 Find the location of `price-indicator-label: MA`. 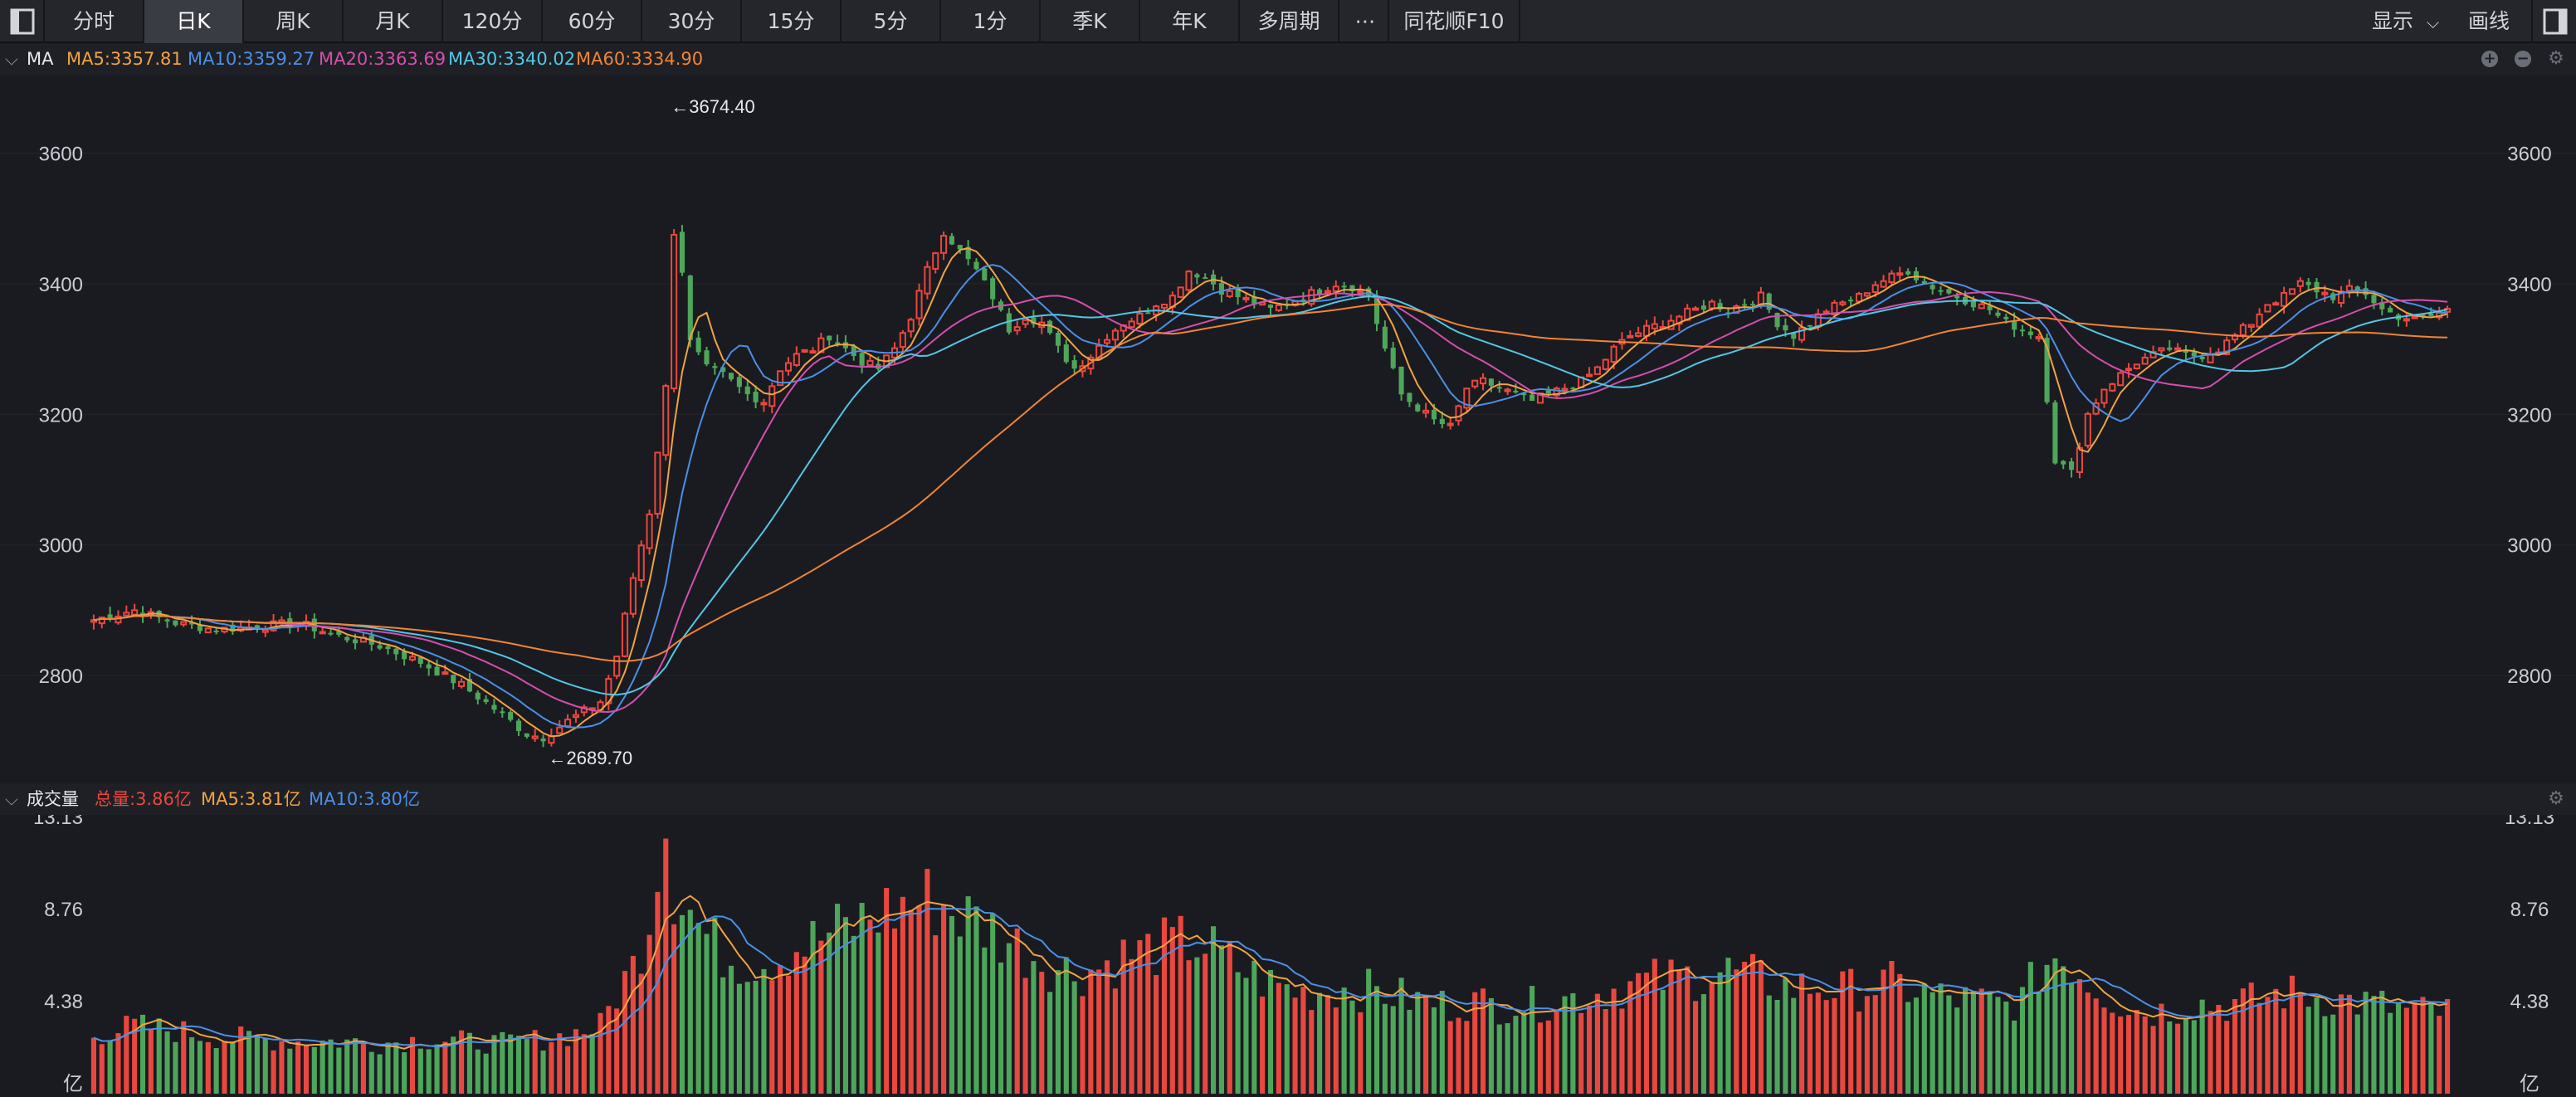

price-indicator-label: MA is located at coordinates (40, 59).